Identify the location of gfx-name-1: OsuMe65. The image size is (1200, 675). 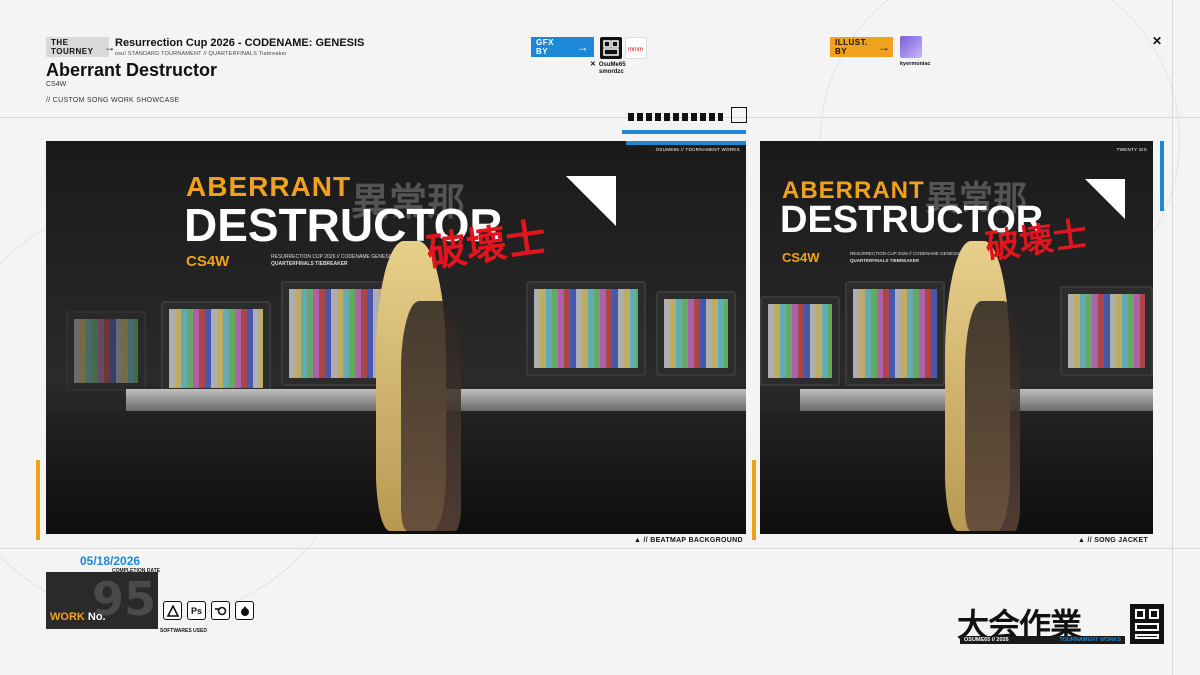
(612, 65).